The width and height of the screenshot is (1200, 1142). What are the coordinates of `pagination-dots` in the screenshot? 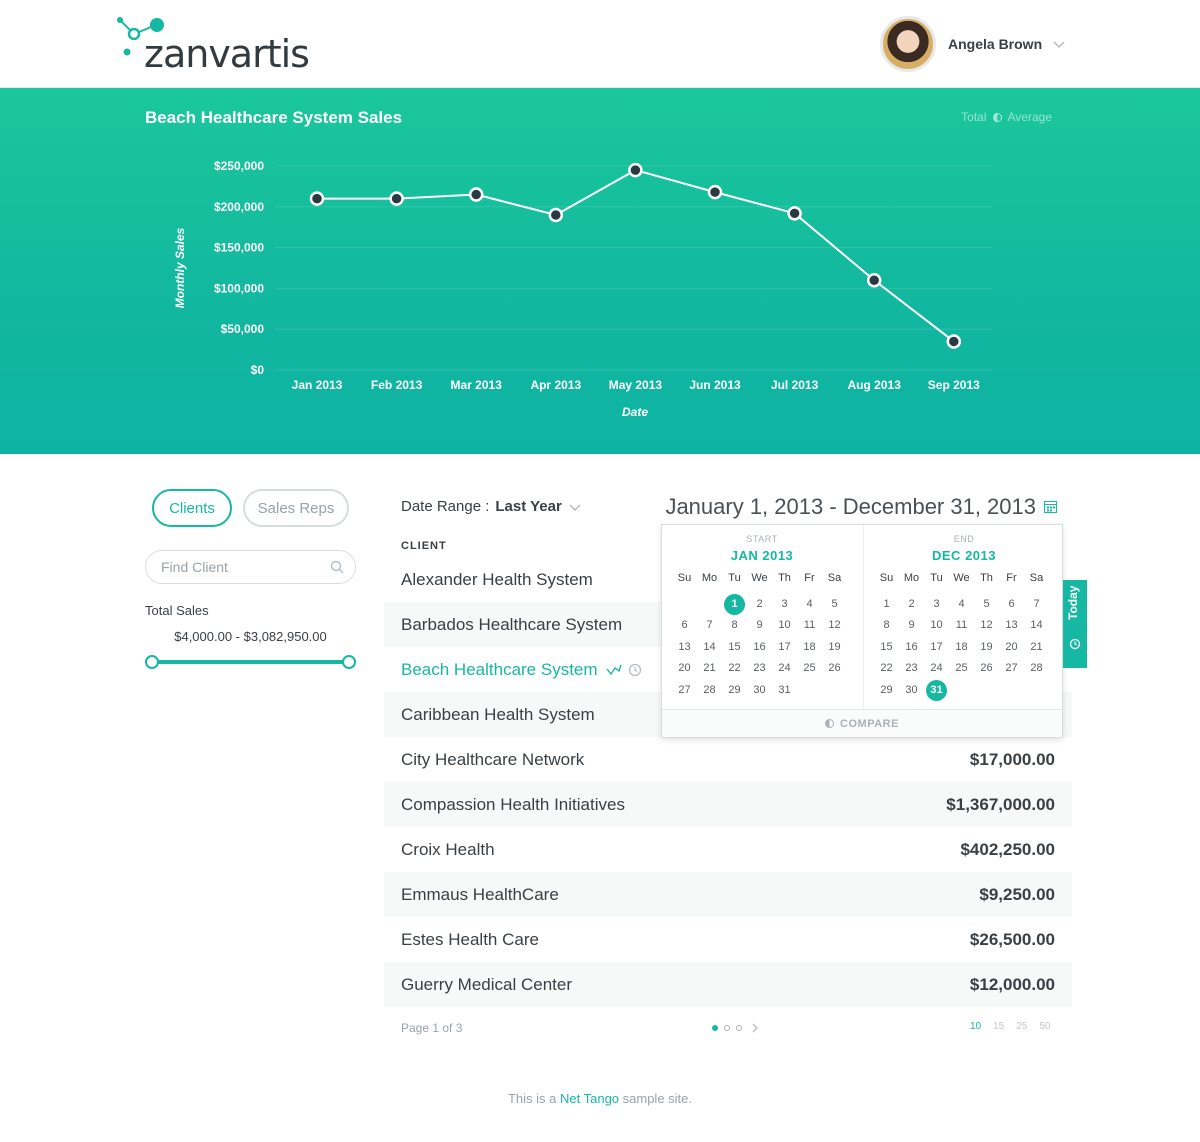 It's located at (737, 1028).